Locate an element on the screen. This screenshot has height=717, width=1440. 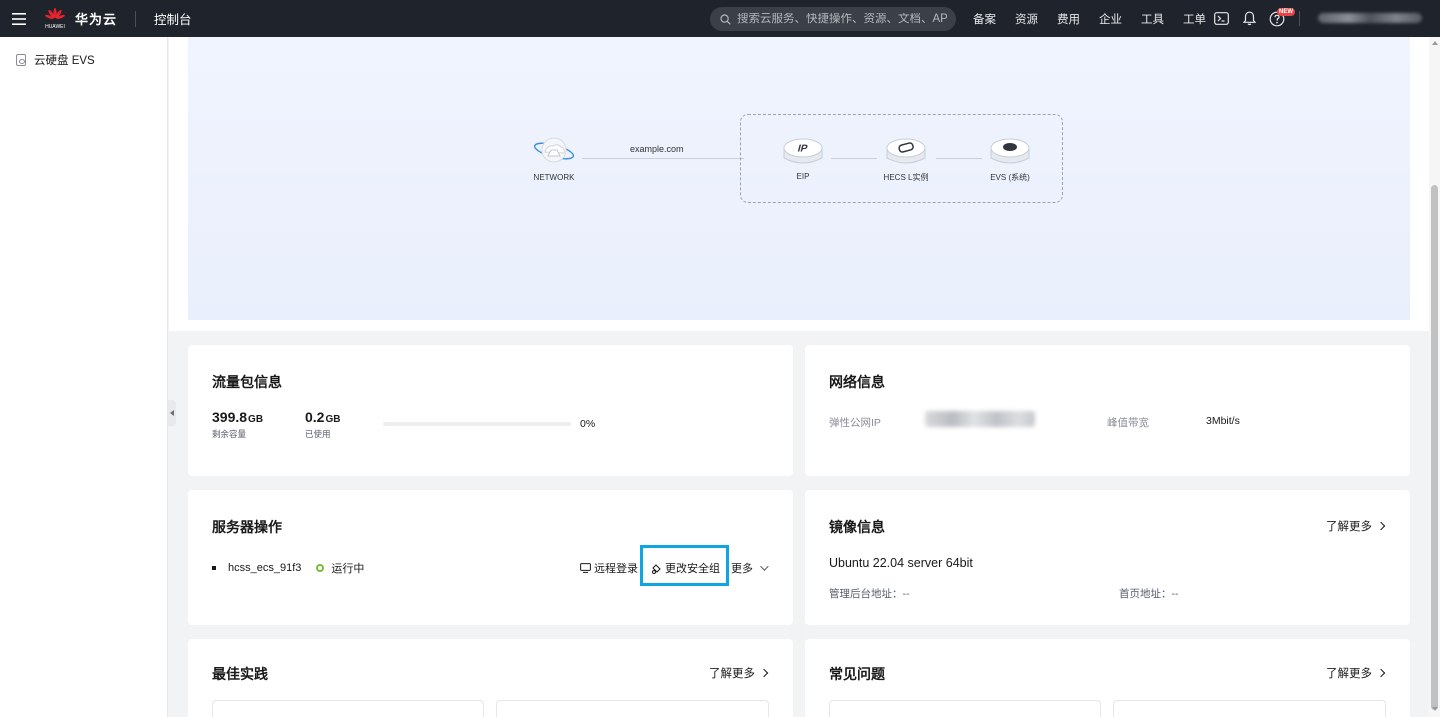
usage-percent: 0% is located at coordinates (588, 424).